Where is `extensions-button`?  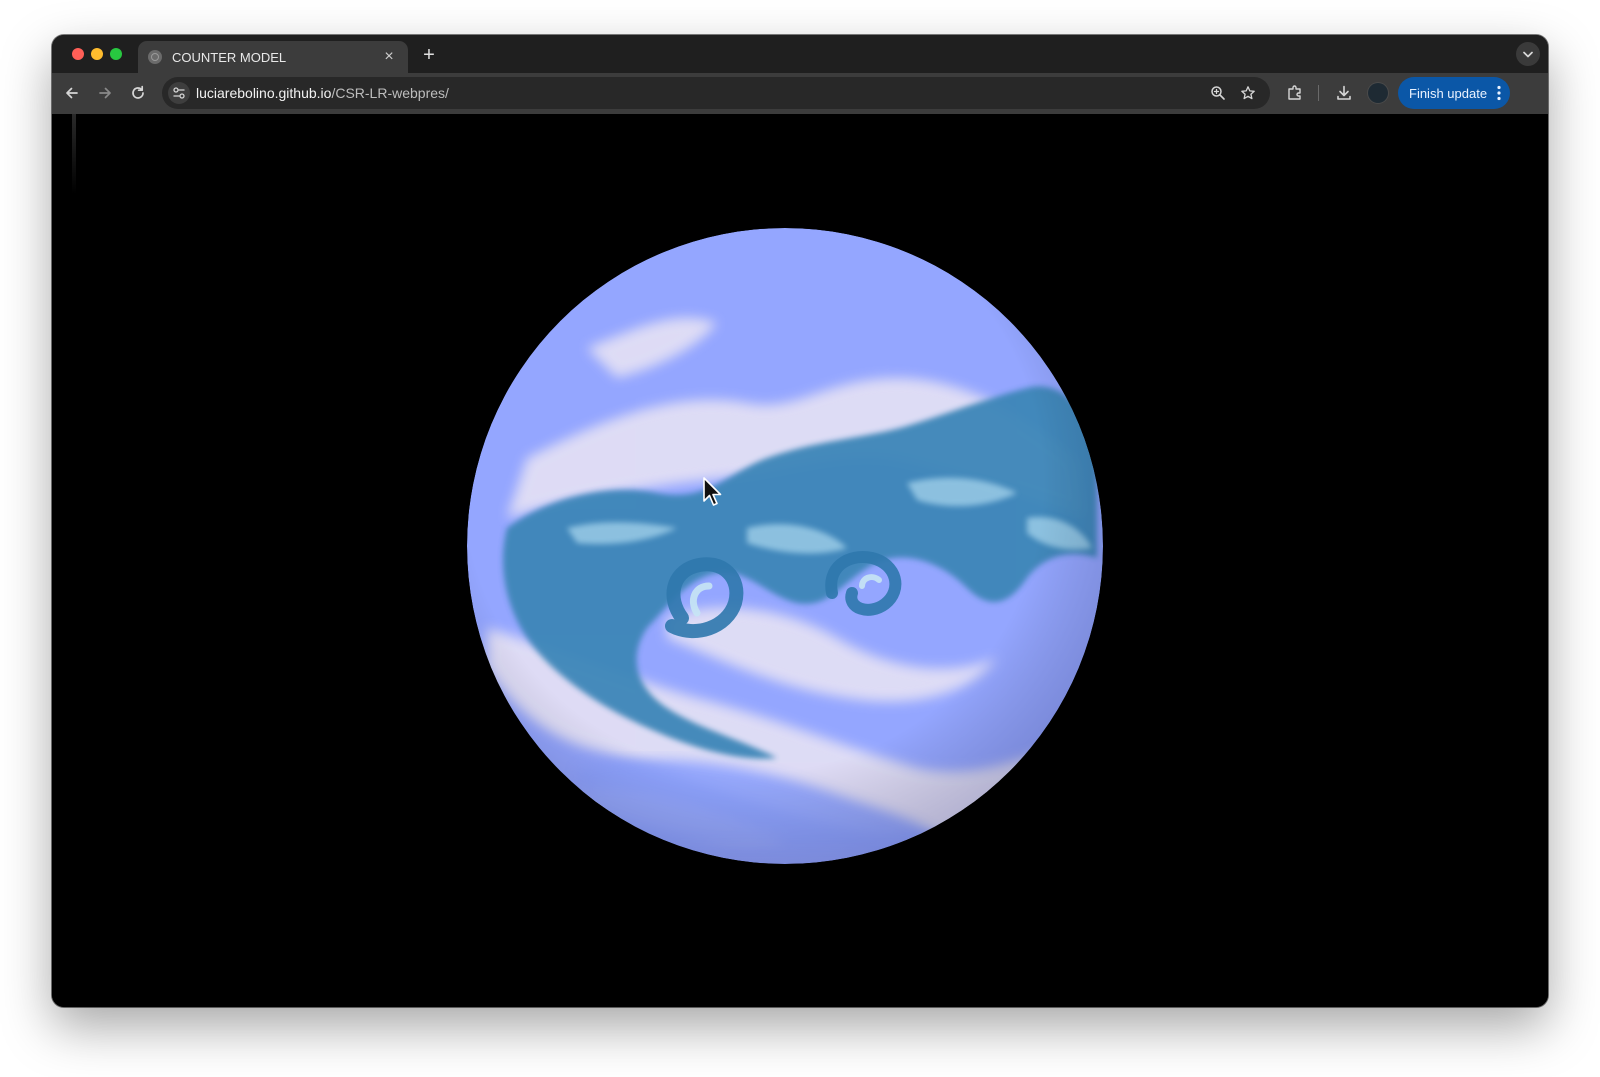
extensions-button is located at coordinates (1295, 93).